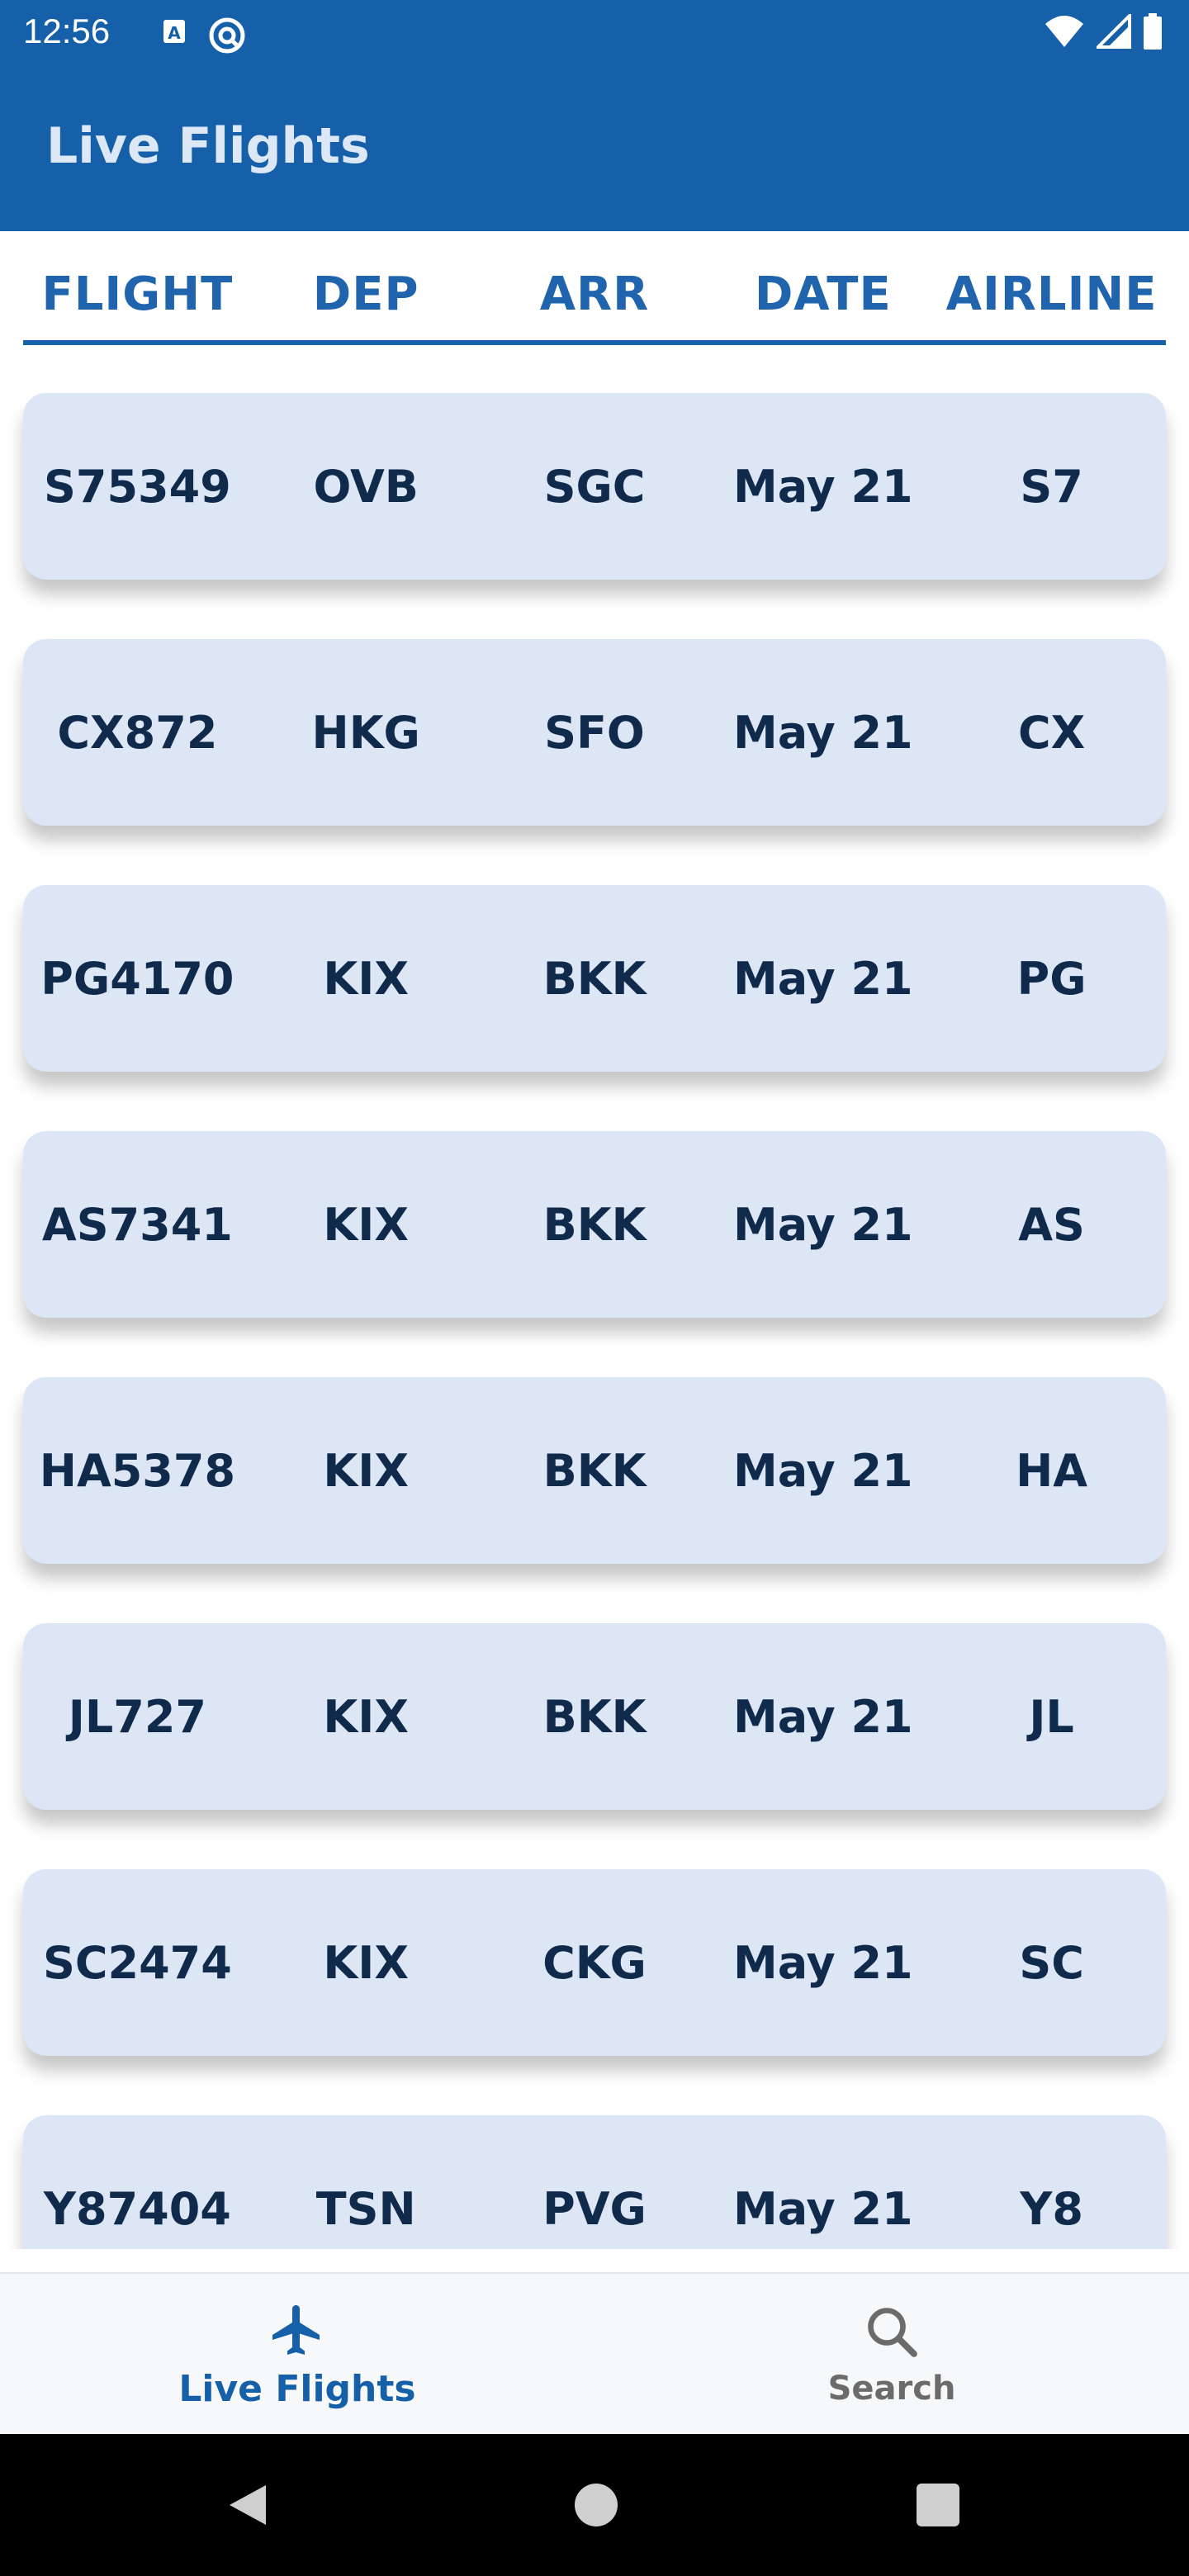 The height and width of the screenshot is (2576, 1189). Describe the element at coordinates (594, 150) in the screenshot. I see `app-bar: Live Flights` at that location.